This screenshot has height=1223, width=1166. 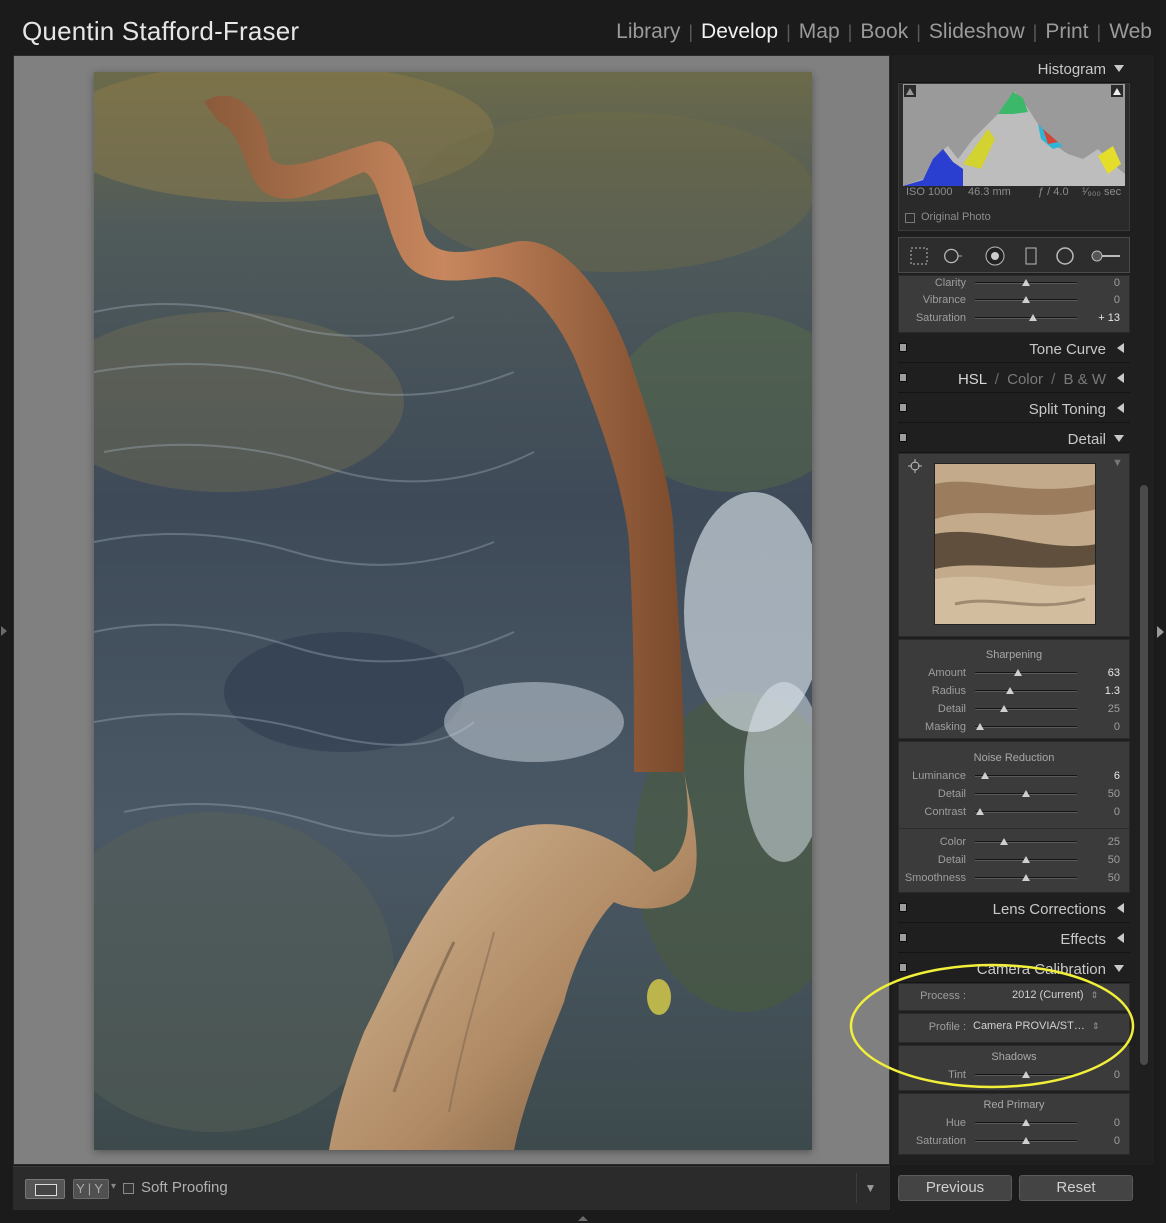 I want to click on right-panel-scrollbar, so click(x=1144, y=775).